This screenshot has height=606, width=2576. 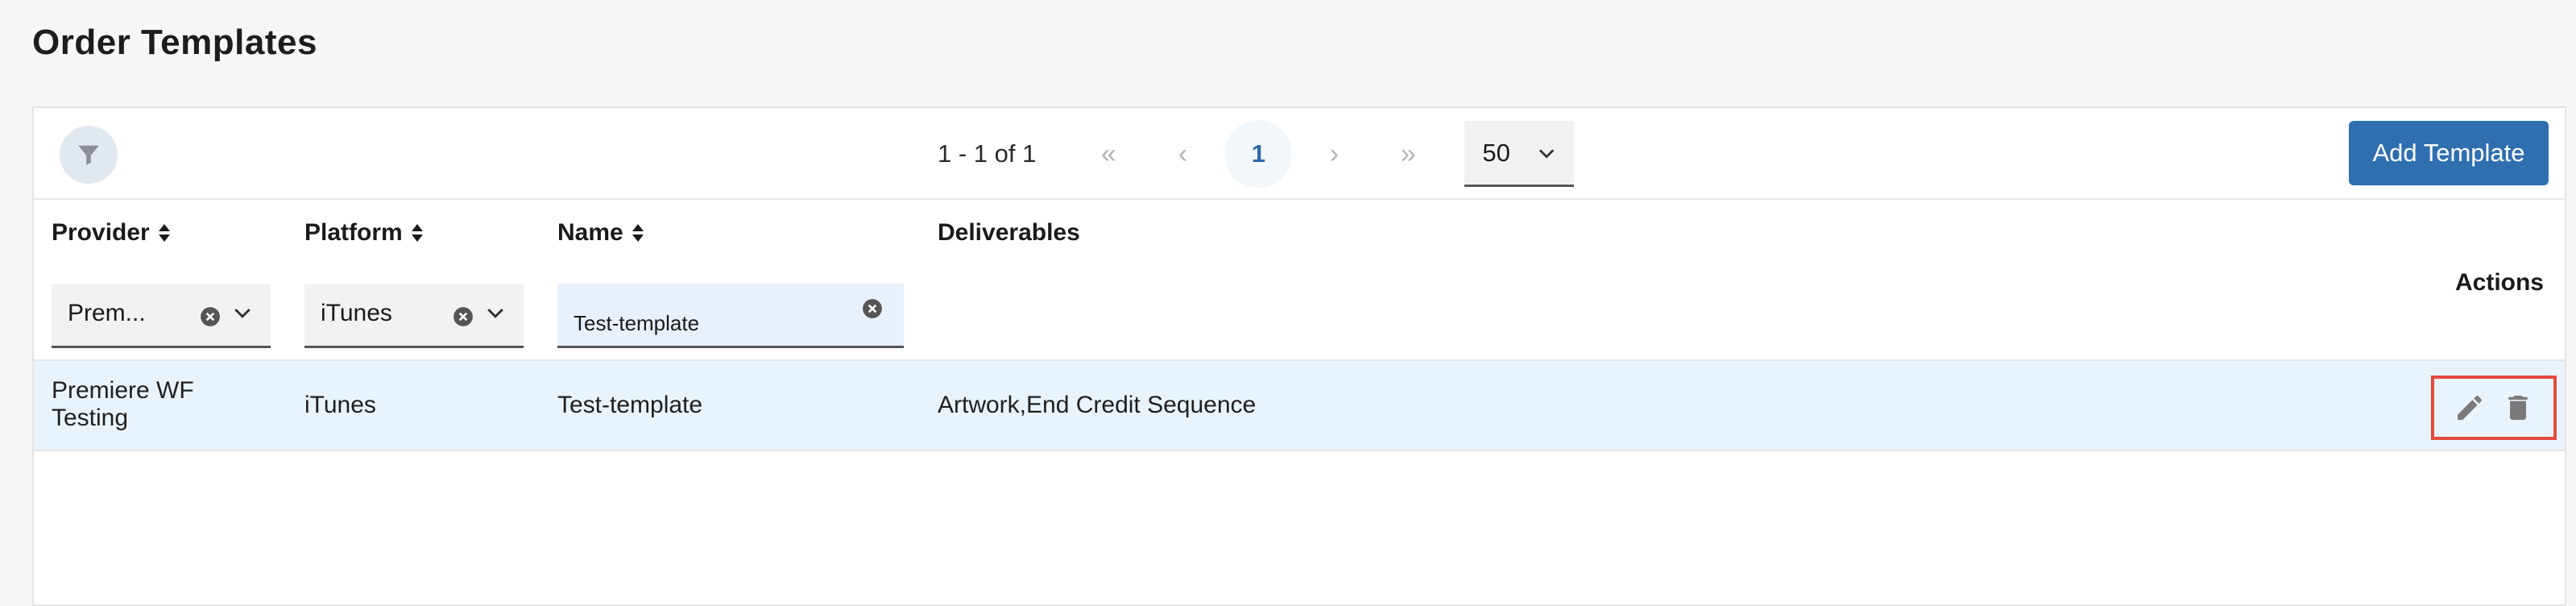 What do you see at coordinates (210, 316) in the screenshot?
I see `clear-provider-icon` at bounding box center [210, 316].